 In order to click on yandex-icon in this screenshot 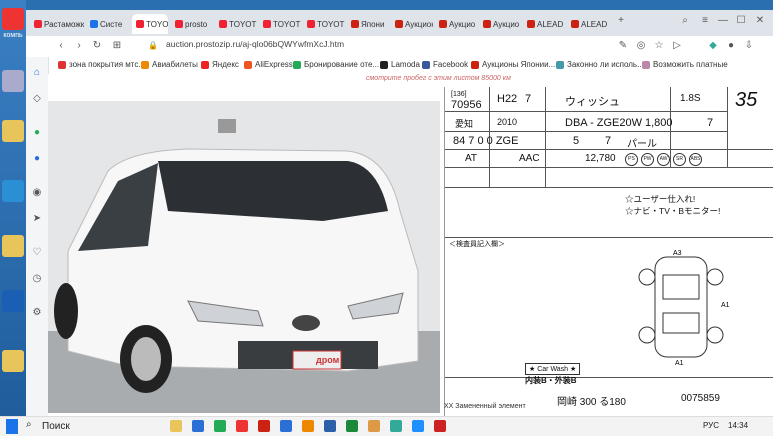, I will do `click(13, 19)`.